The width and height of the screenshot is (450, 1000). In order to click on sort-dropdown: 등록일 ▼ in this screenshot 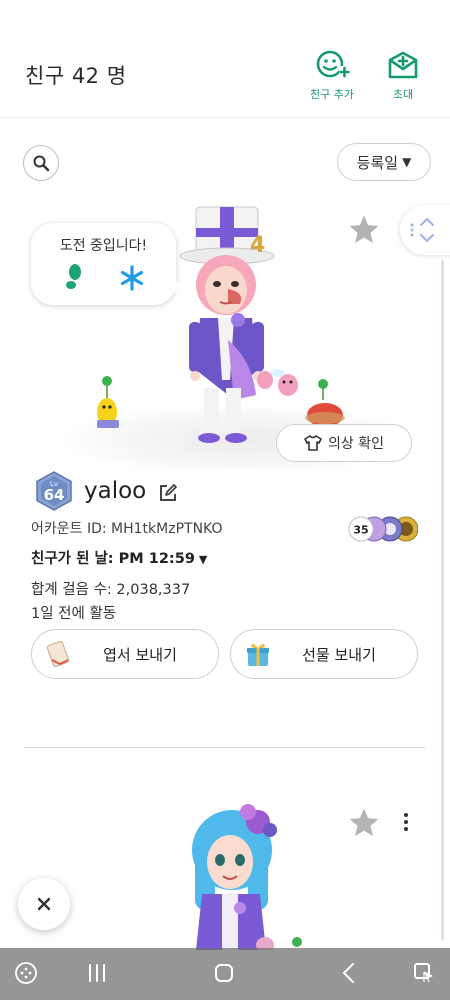, I will do `click(384, 162)`.